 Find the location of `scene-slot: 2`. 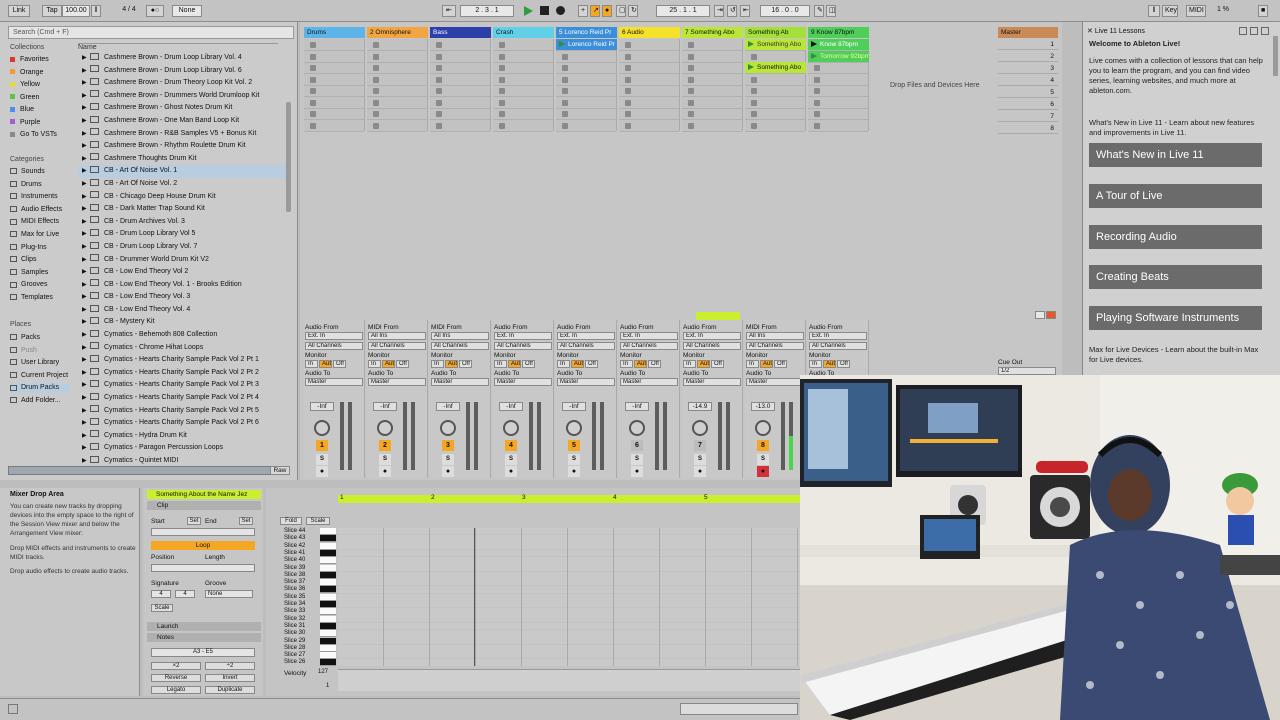

scene-slot: 2 is located at coordinates (1028, 56).